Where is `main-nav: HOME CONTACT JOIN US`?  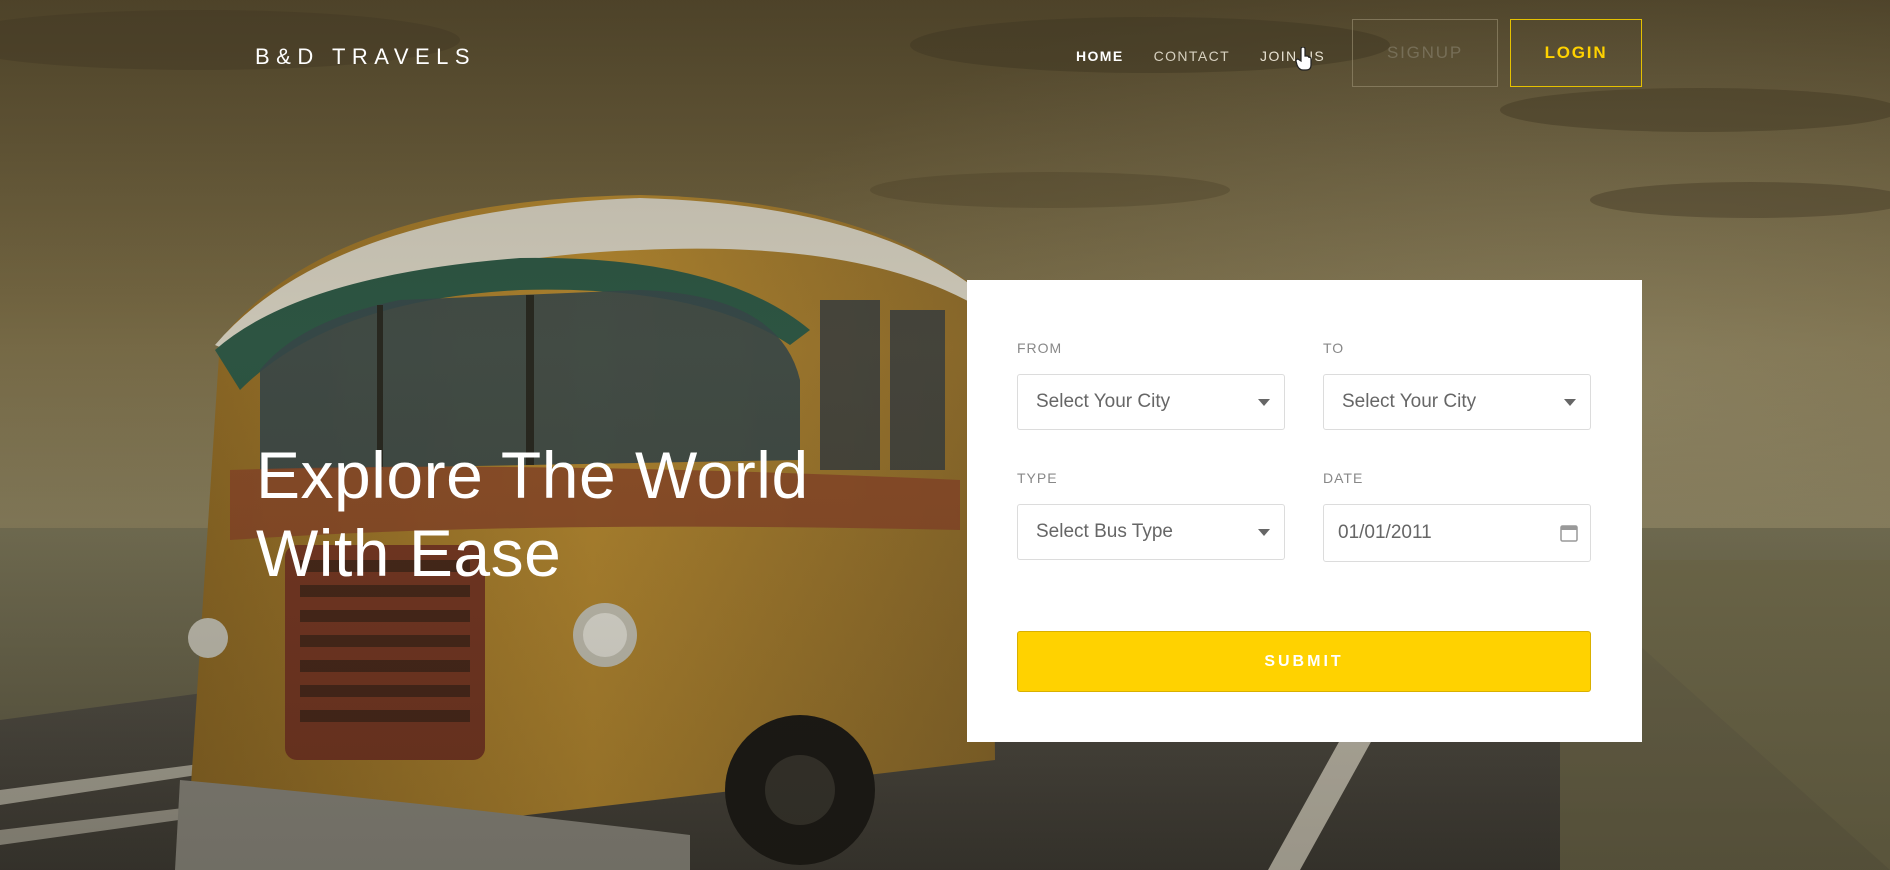
main-nav: HOME CONTACT JOIN US is located at coordinates (1215, 56).